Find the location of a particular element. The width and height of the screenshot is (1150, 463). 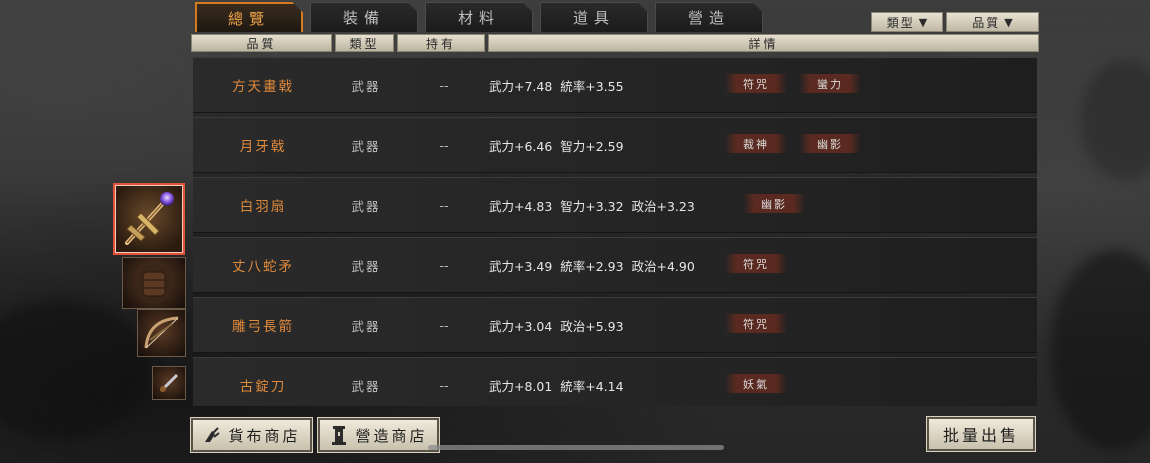

table-row: 方天畫戟 武器 -- 武力+7.48 統率+3.55 符咒 蠻力 is located at coordinates (615, 85).